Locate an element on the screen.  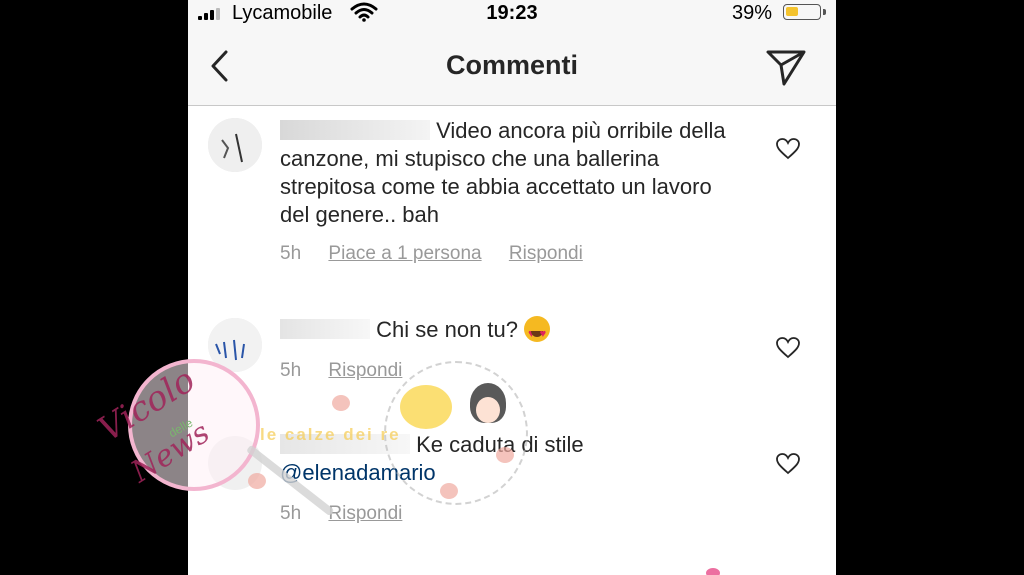
comment-meta: 5h Piace a 1 persona Rispondi is located at coordinates (442, 254).